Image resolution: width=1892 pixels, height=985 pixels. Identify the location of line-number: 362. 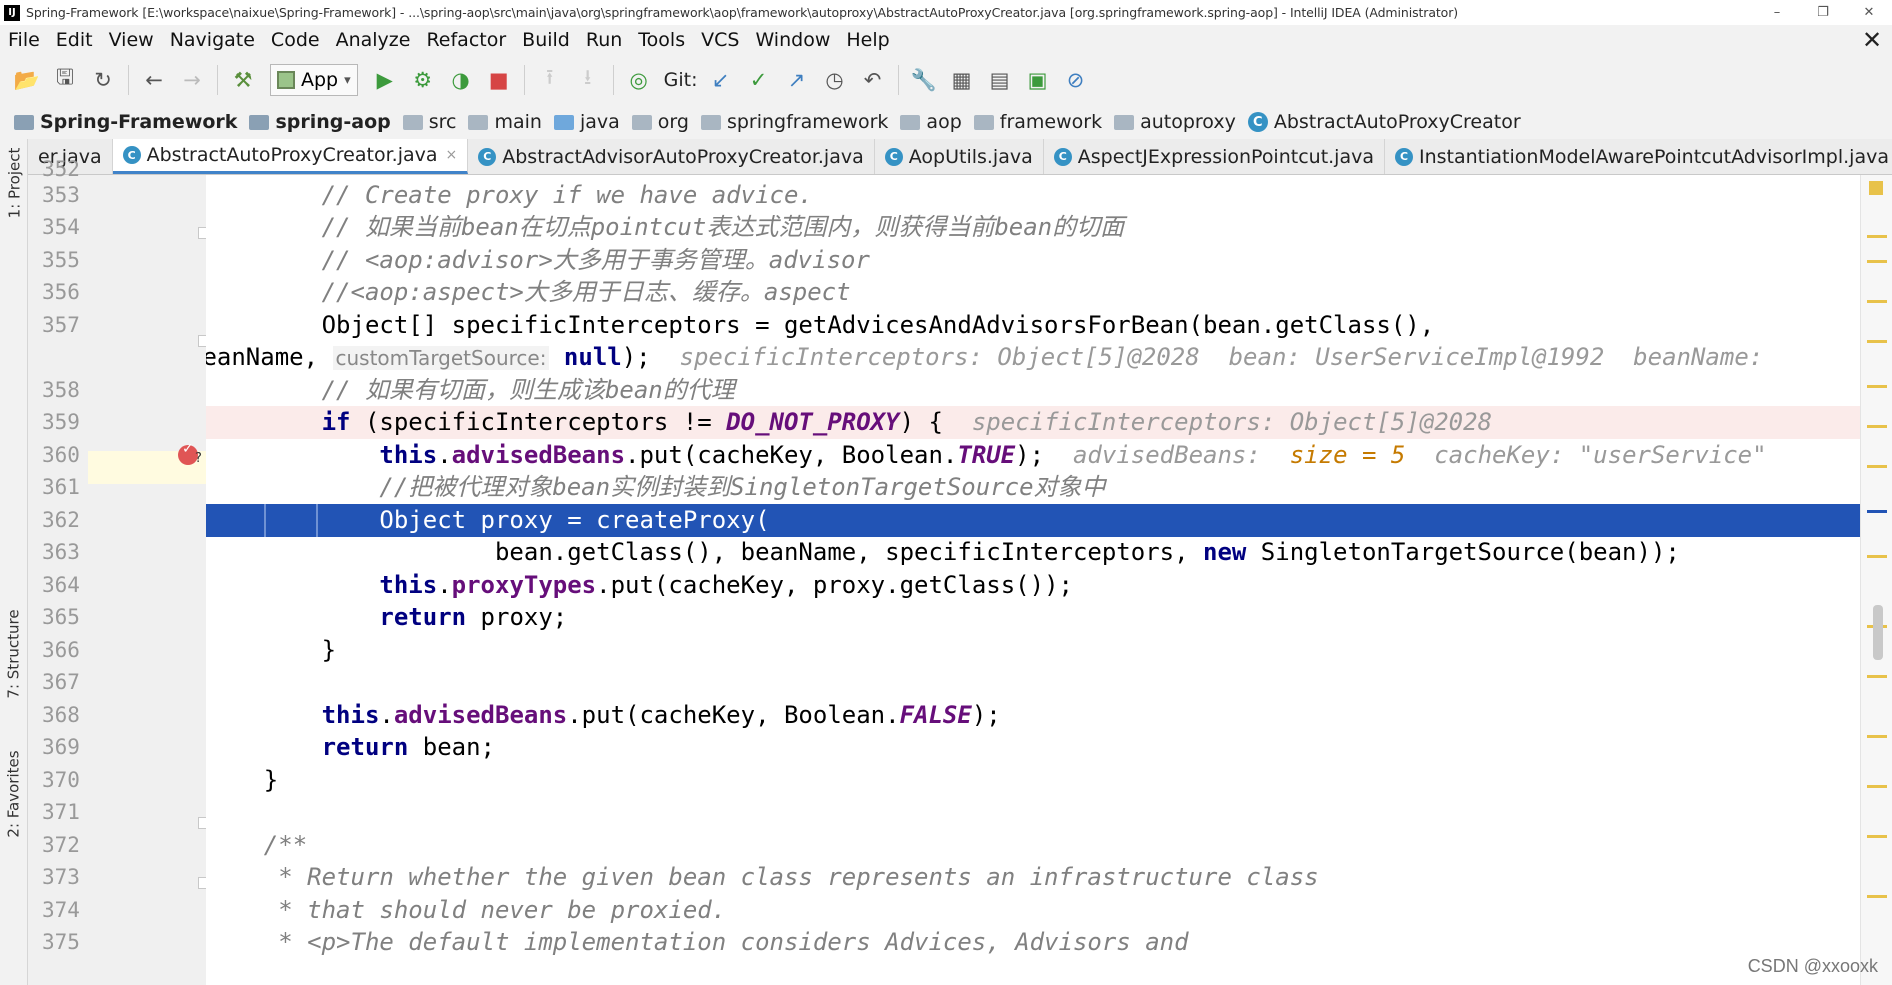
(61, 520).